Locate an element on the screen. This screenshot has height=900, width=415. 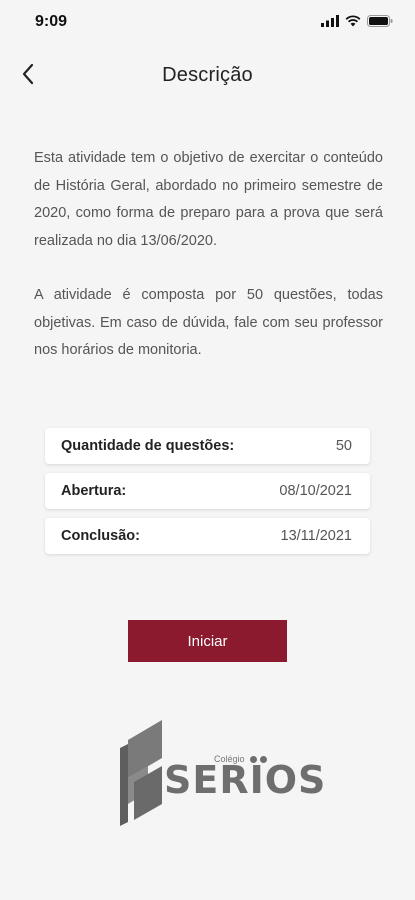
info-label: Quantidade de questões: is located at coordinates (148, 446).